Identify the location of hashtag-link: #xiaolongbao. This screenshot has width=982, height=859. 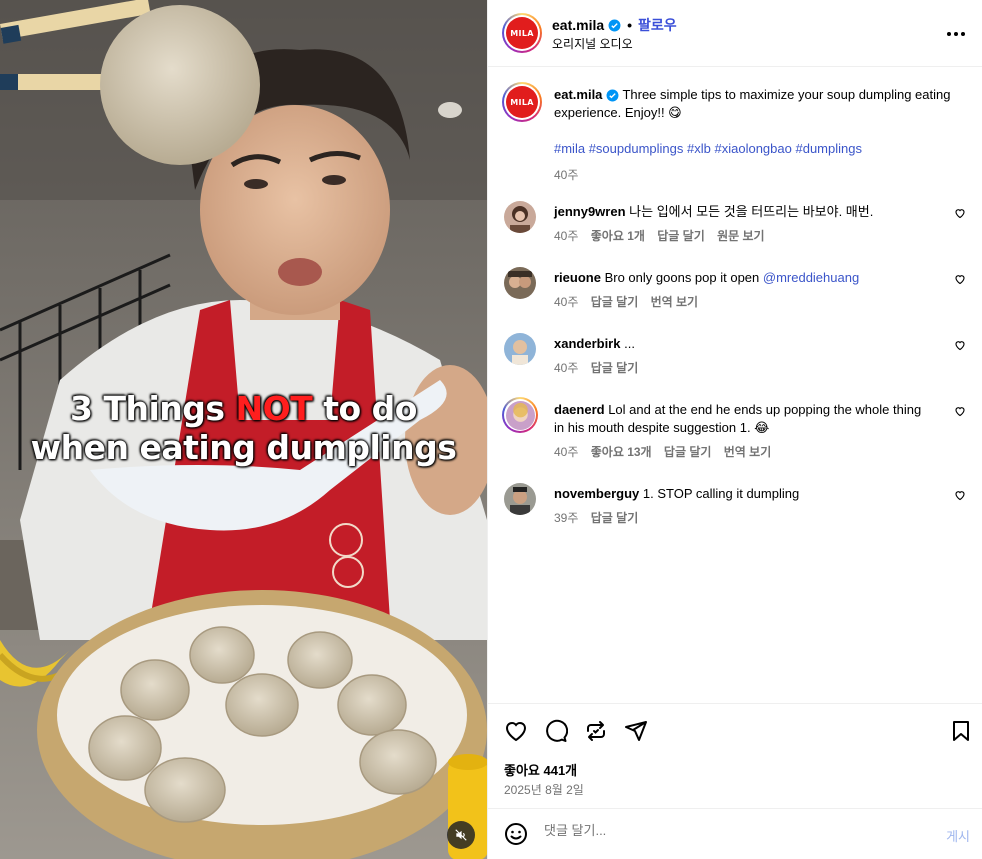
(753, 148).